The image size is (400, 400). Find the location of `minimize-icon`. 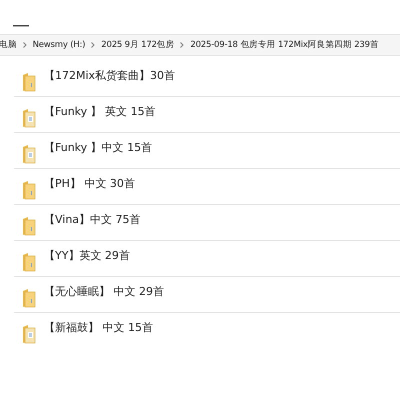

minimize-icon is located at coordinates (21, 26).